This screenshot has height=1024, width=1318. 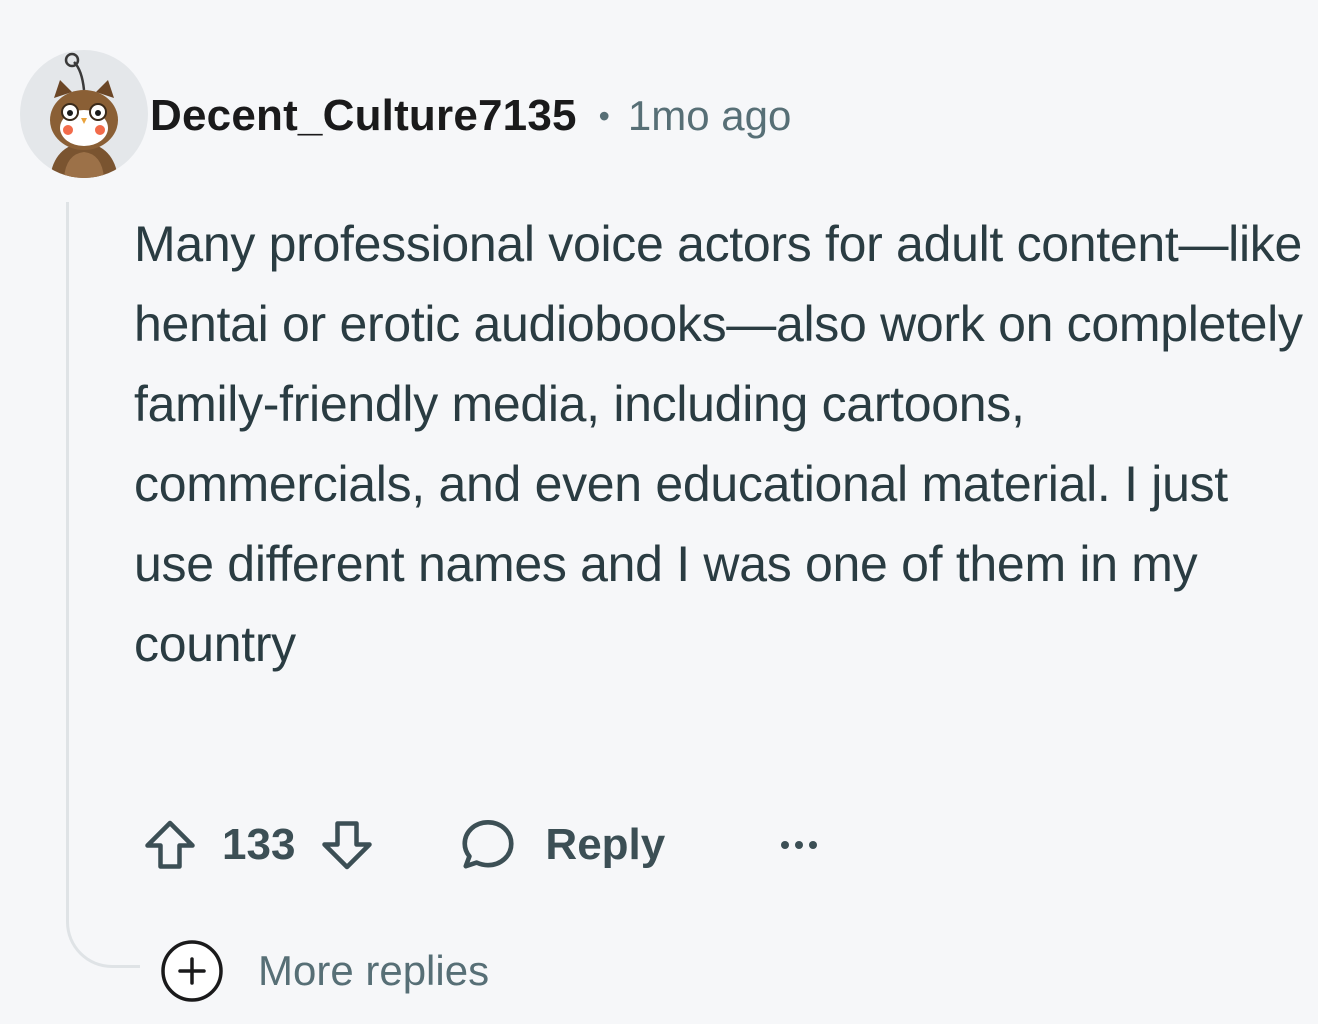 I want to click on snoo-owl-avatar-icon, so click(x=84, y=114).